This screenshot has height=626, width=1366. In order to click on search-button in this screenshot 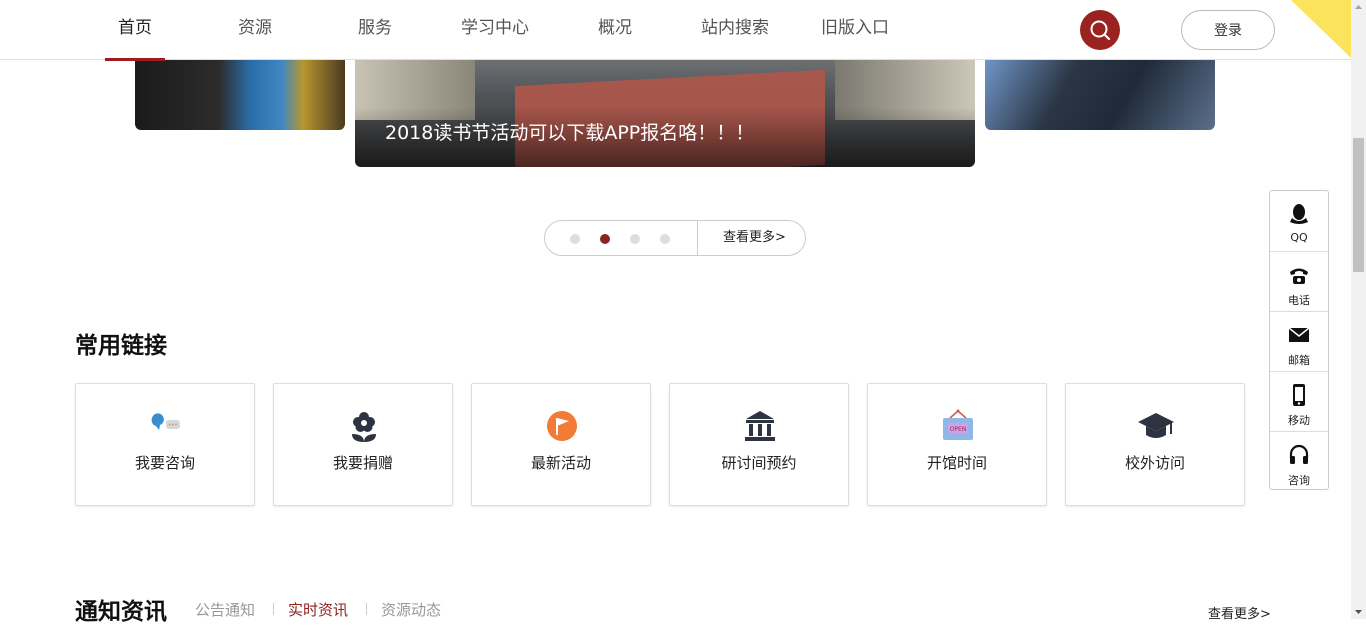, I will do `click(1100, 30)`.